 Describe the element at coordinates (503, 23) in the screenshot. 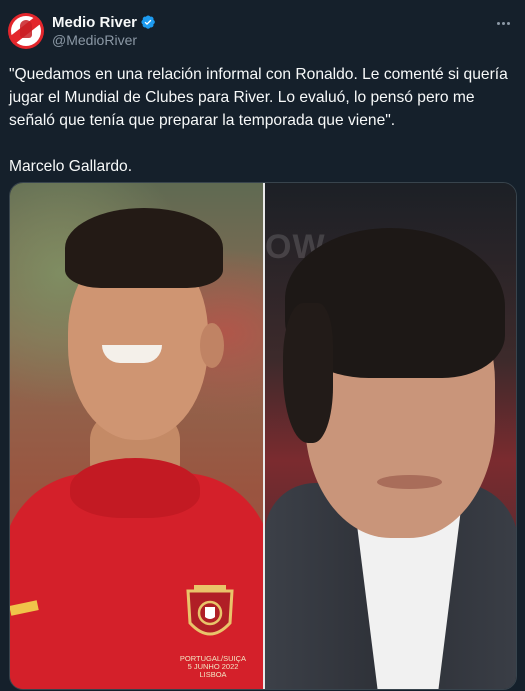

I see `more-options-icon` at that location.